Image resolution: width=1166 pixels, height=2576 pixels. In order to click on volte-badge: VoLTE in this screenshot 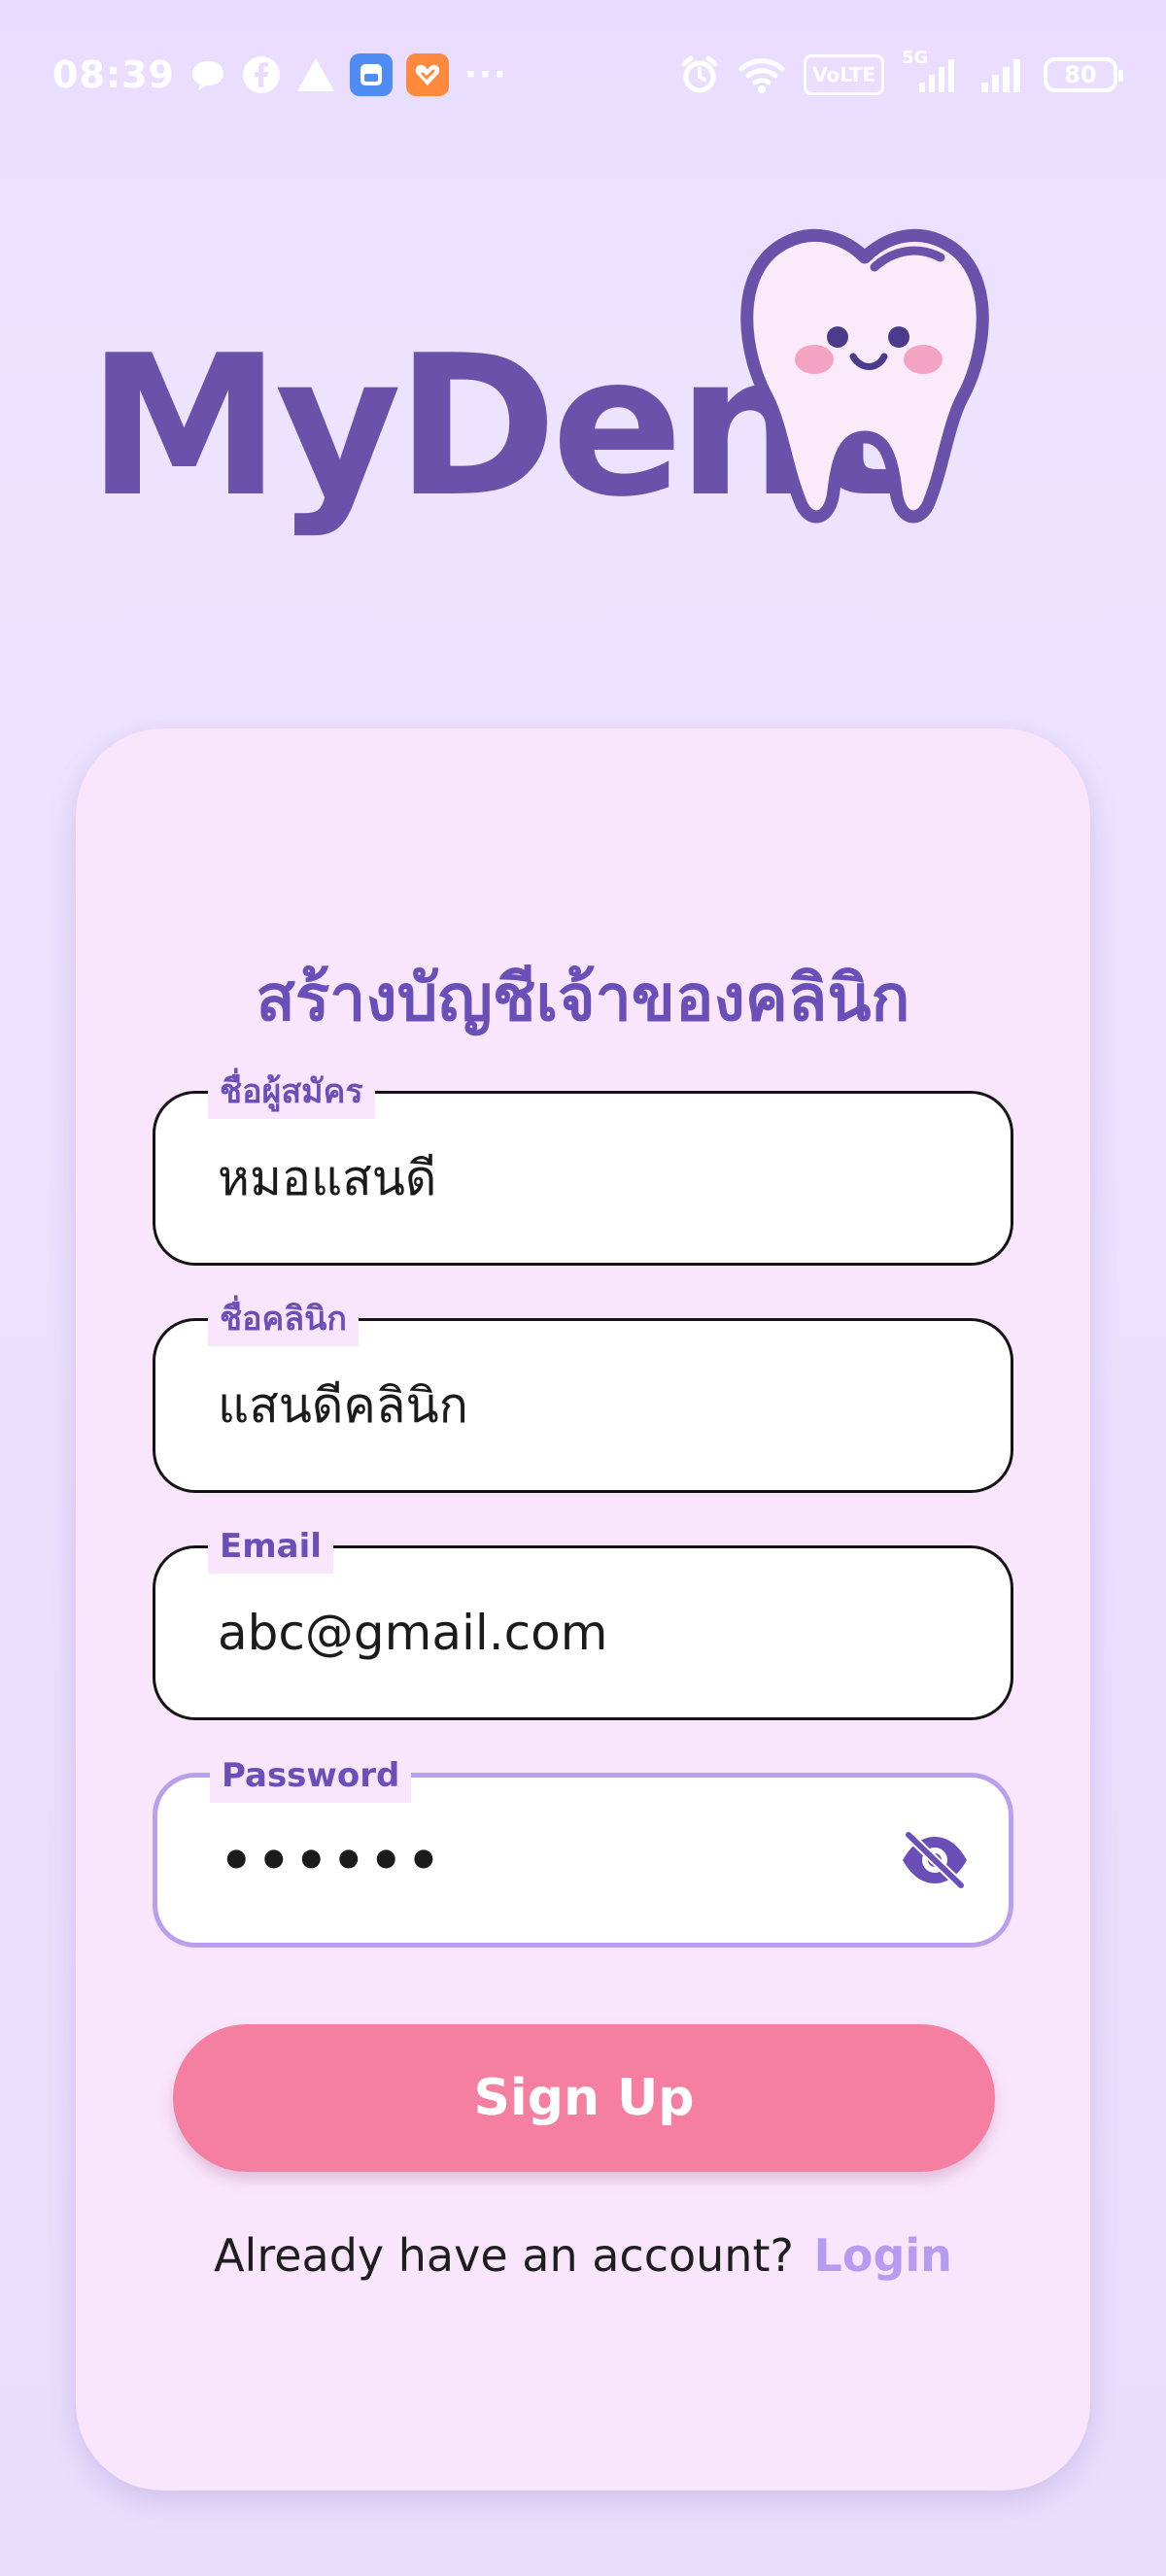, I will do `click(844, 74)`.